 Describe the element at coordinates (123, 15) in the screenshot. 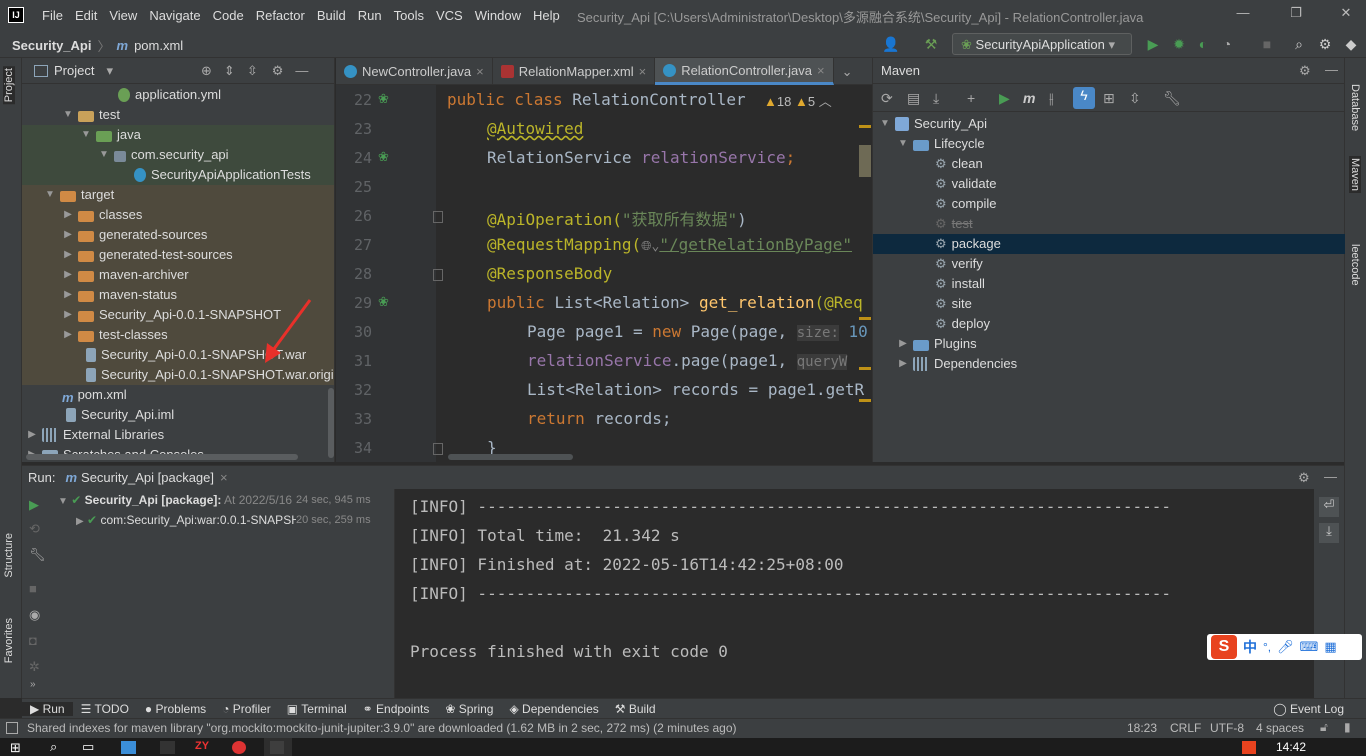

I see `menu-view: View` at that location.